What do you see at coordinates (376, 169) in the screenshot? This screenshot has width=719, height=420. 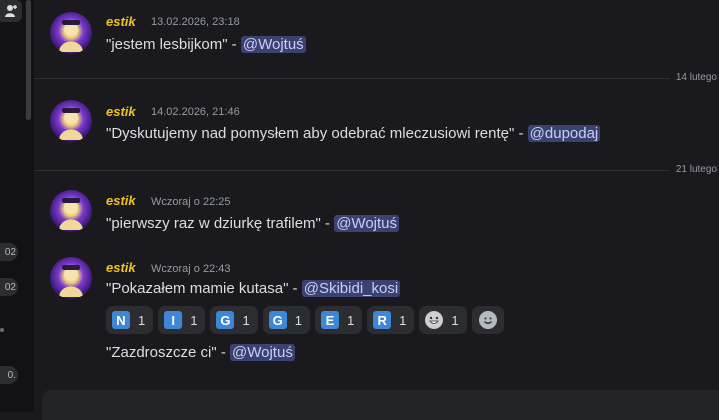 I see `date-divider: 21 lutego` at bounding box center [376, 169].